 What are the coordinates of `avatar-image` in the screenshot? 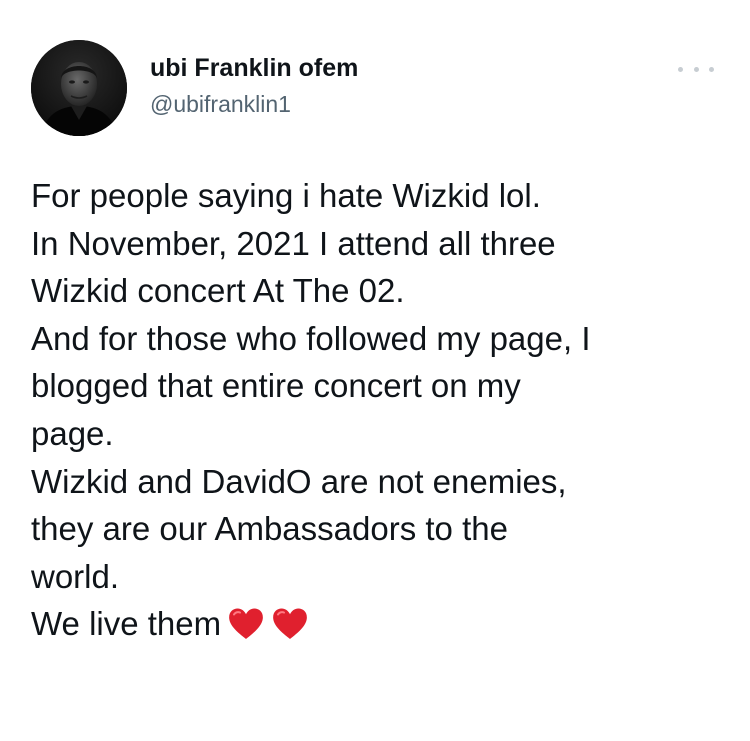 It's located at (79, 88).